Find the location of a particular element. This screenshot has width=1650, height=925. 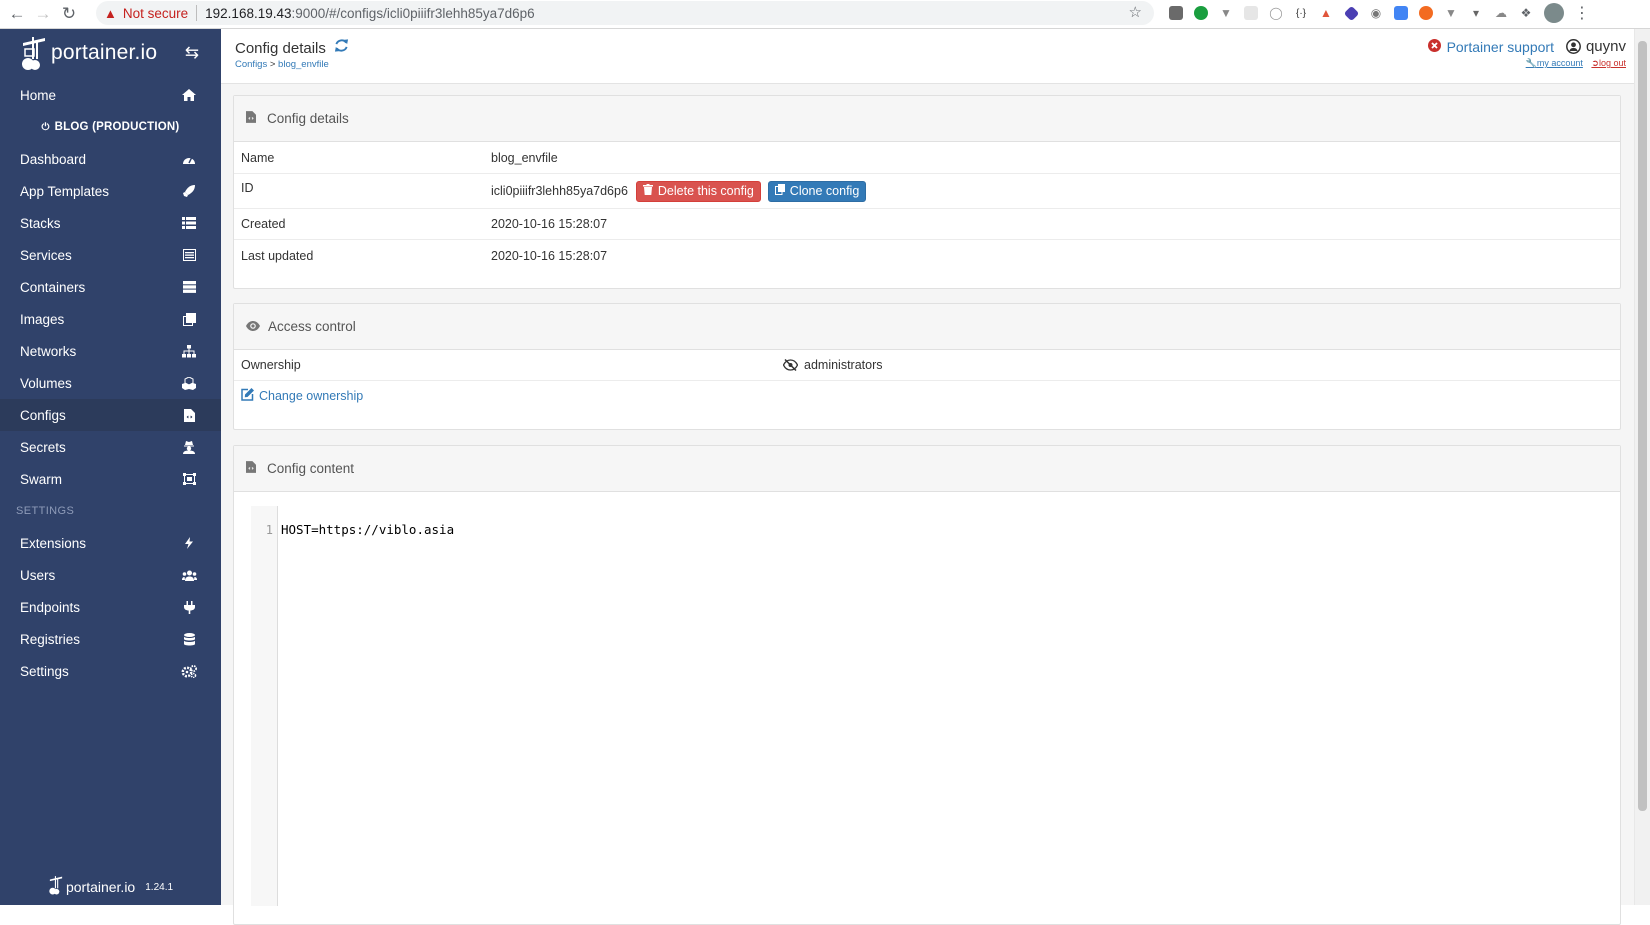

breadcrumb-current: blog_envfile is located at coordinates (303, 64).